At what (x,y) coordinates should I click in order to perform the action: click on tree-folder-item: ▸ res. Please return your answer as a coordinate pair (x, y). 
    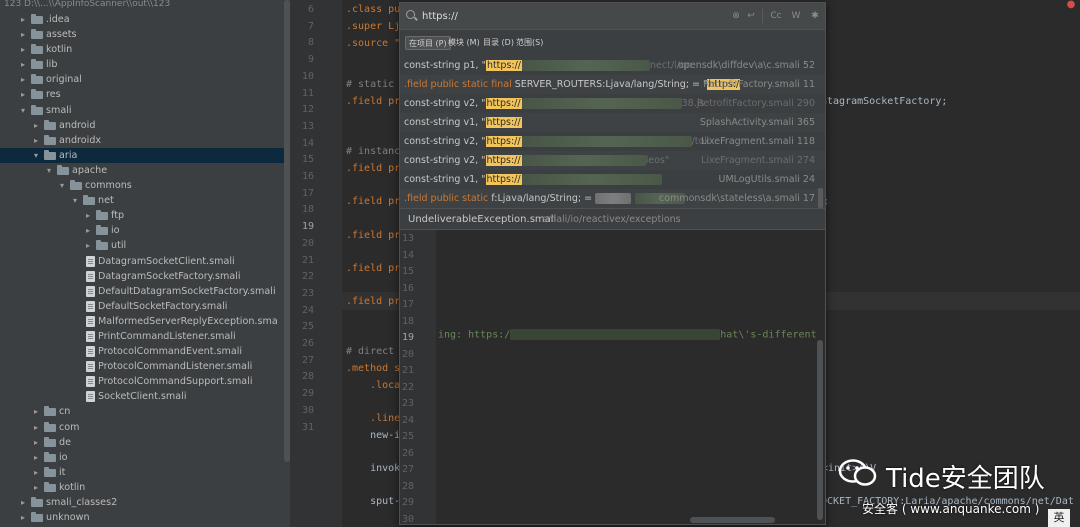
    Looking at the image, I should click on (145, 94).